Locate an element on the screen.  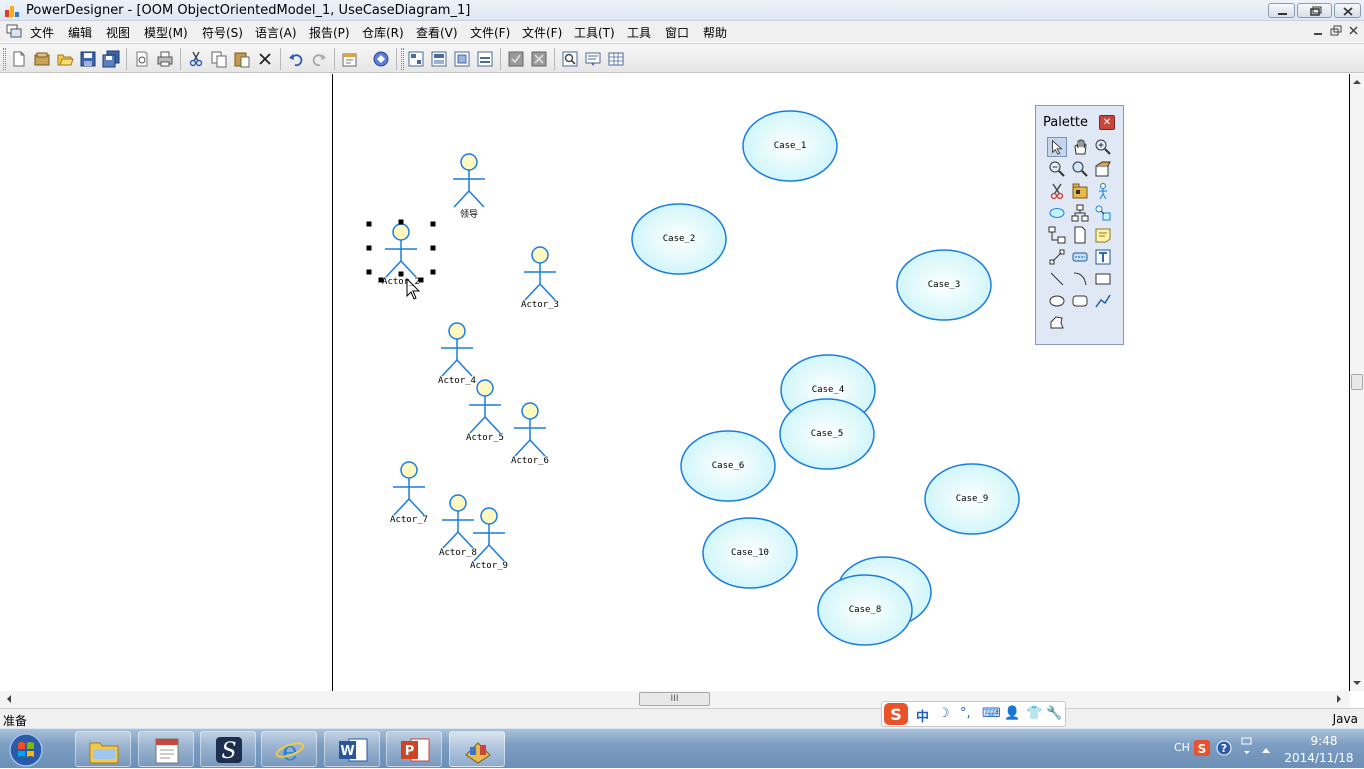
zoom-area-icon is located at coordinates (1080, 169).